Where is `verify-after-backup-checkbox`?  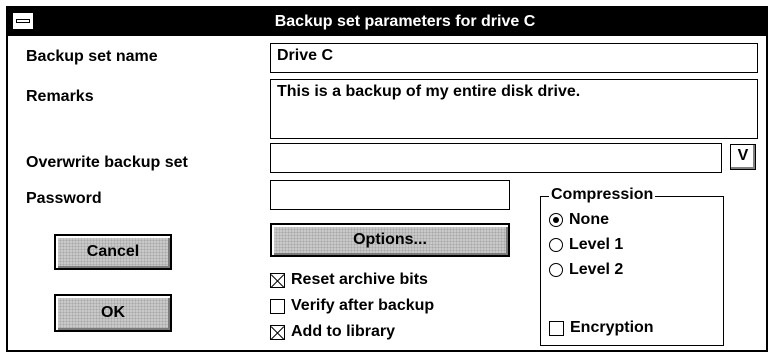 verify-after-backup-checkbox is located at coordinates (277, 306).